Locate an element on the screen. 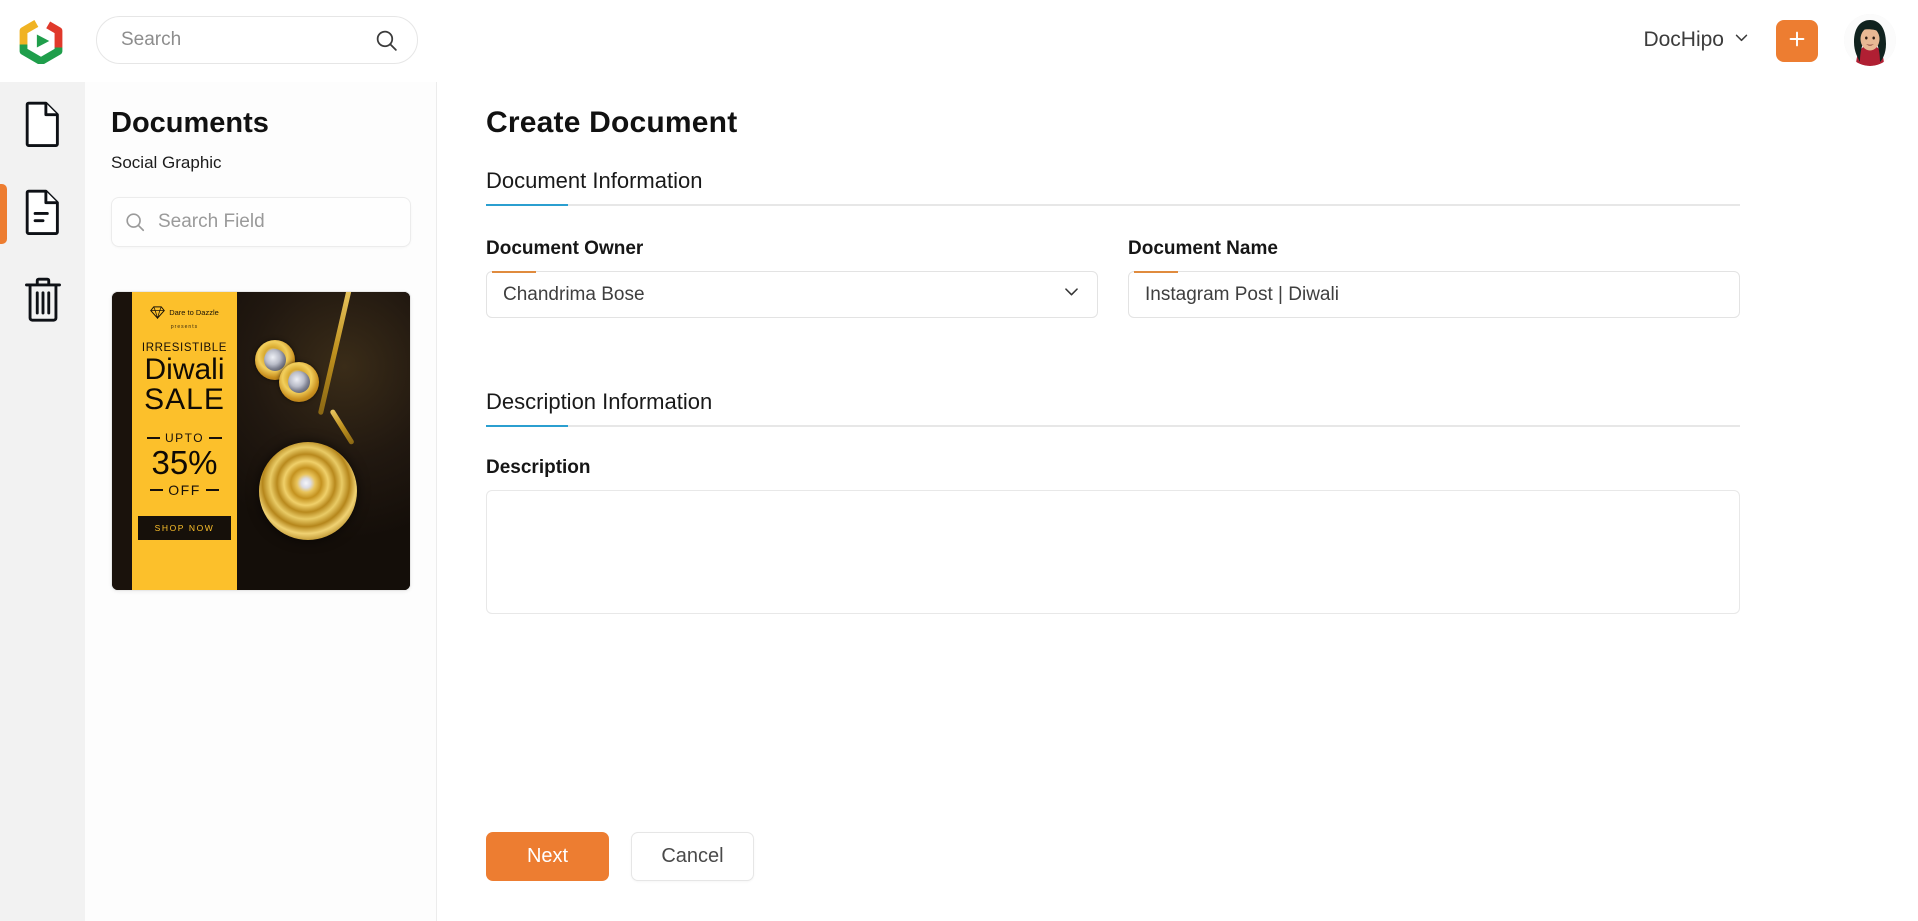  thumbnail-off-row: OFF is located at coordinates (184, 490).